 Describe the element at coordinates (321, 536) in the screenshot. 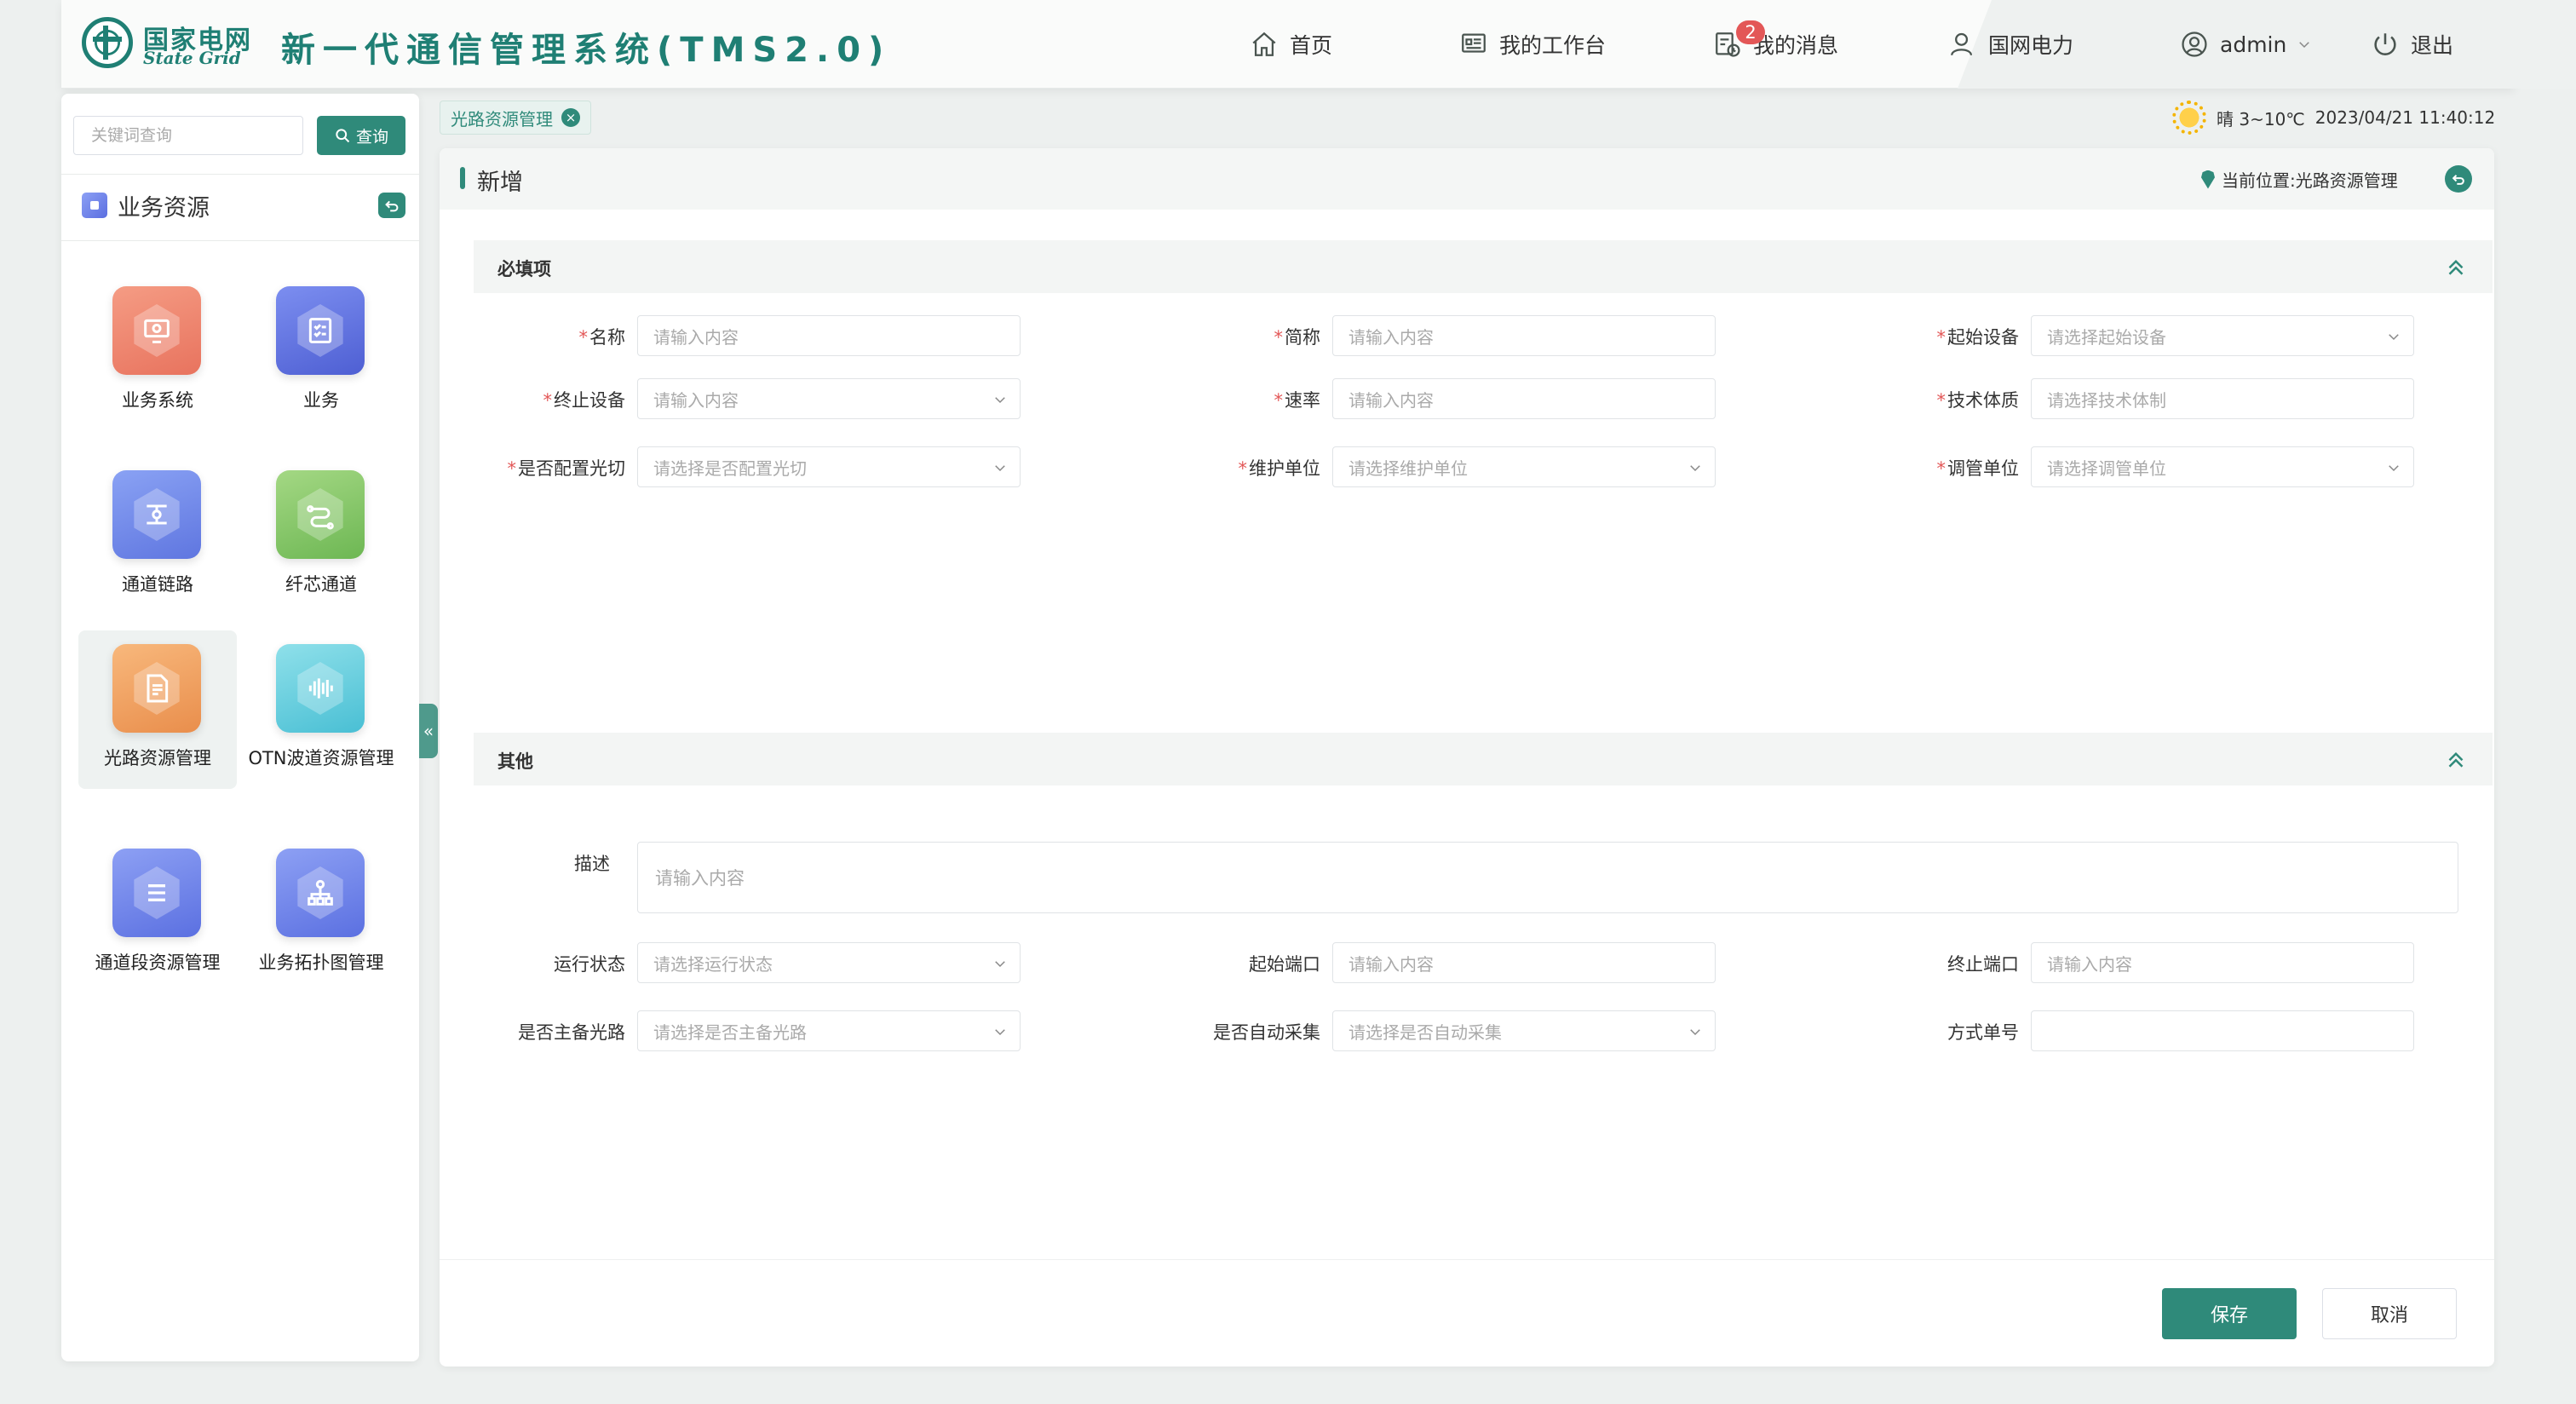

I see `sidebar-tile: 纤芯通道` at that location.